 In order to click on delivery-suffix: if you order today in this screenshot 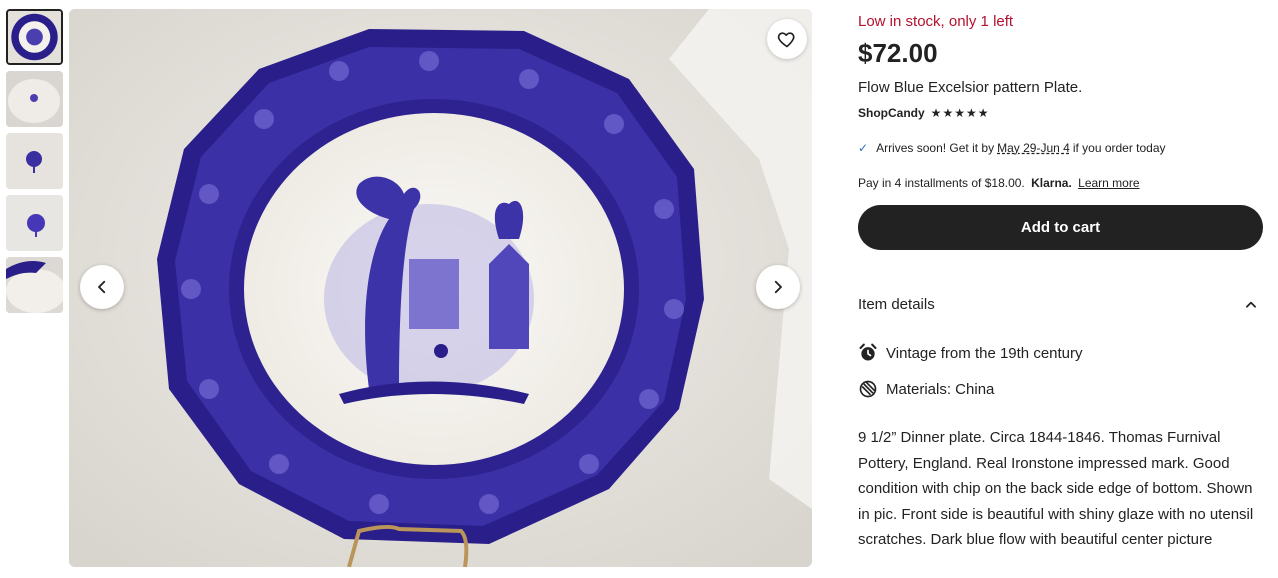, I will do `click(1119, 148)`.